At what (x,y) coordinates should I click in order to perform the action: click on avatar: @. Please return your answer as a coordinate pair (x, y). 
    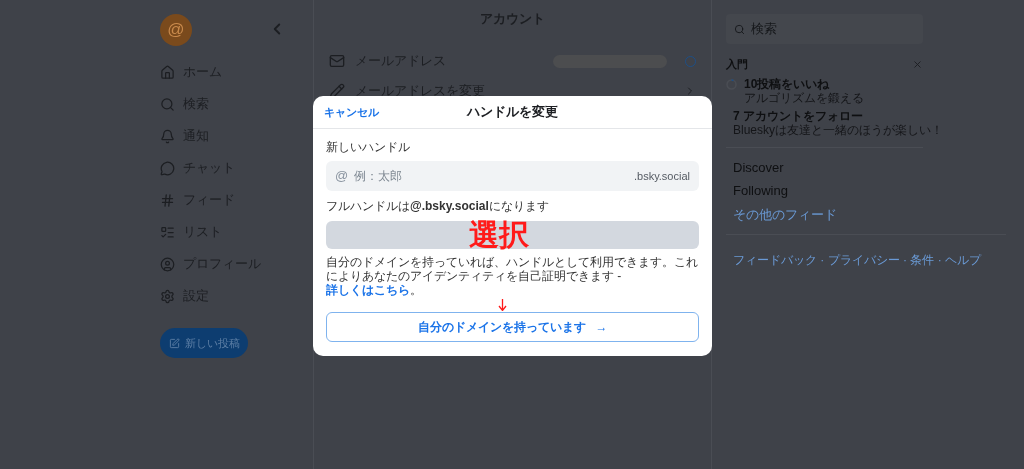
    Looking at the image, I should click on (176, 30).